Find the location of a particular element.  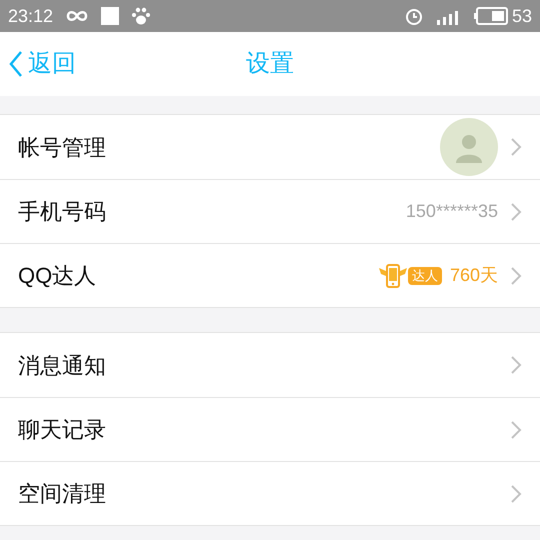

row-label: 消息通知 is located at coordinates (62, 366).